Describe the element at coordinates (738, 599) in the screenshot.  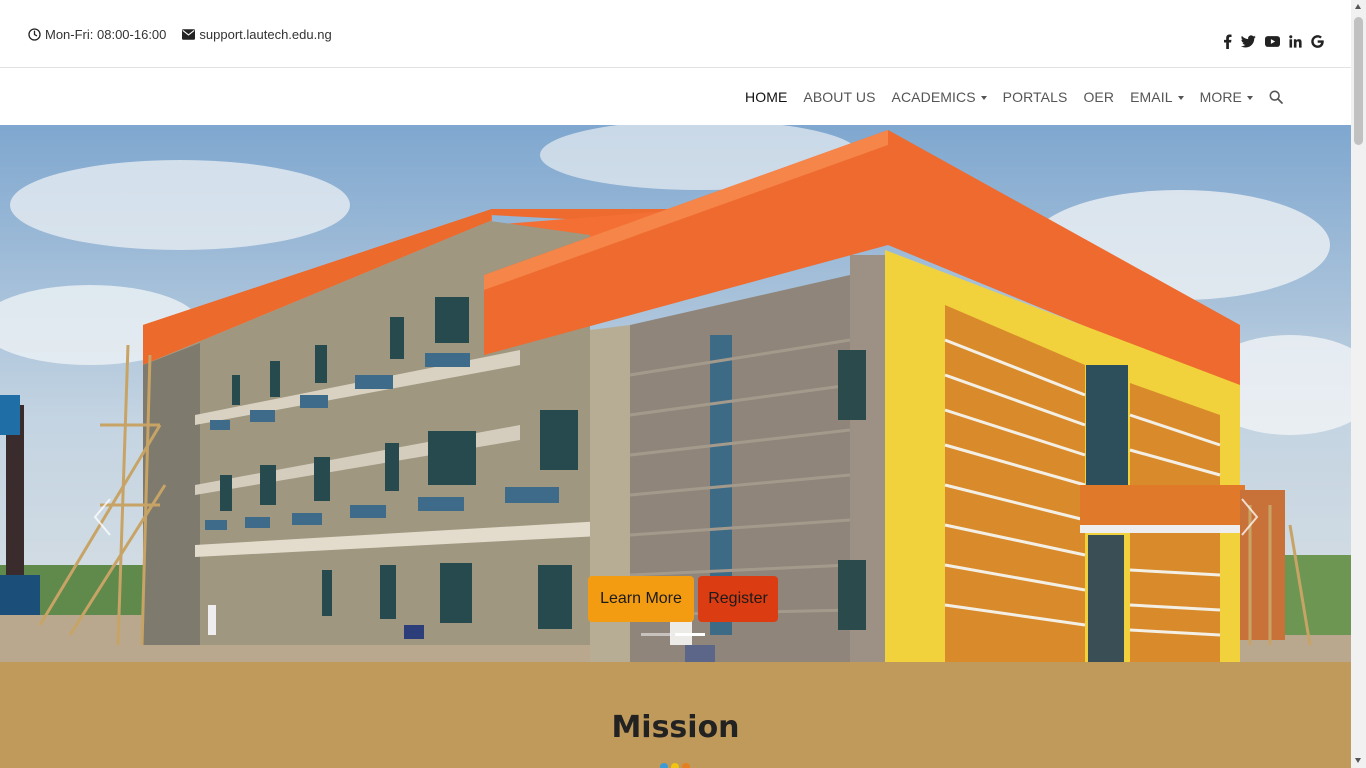
I see `register-button: Register` at that location.